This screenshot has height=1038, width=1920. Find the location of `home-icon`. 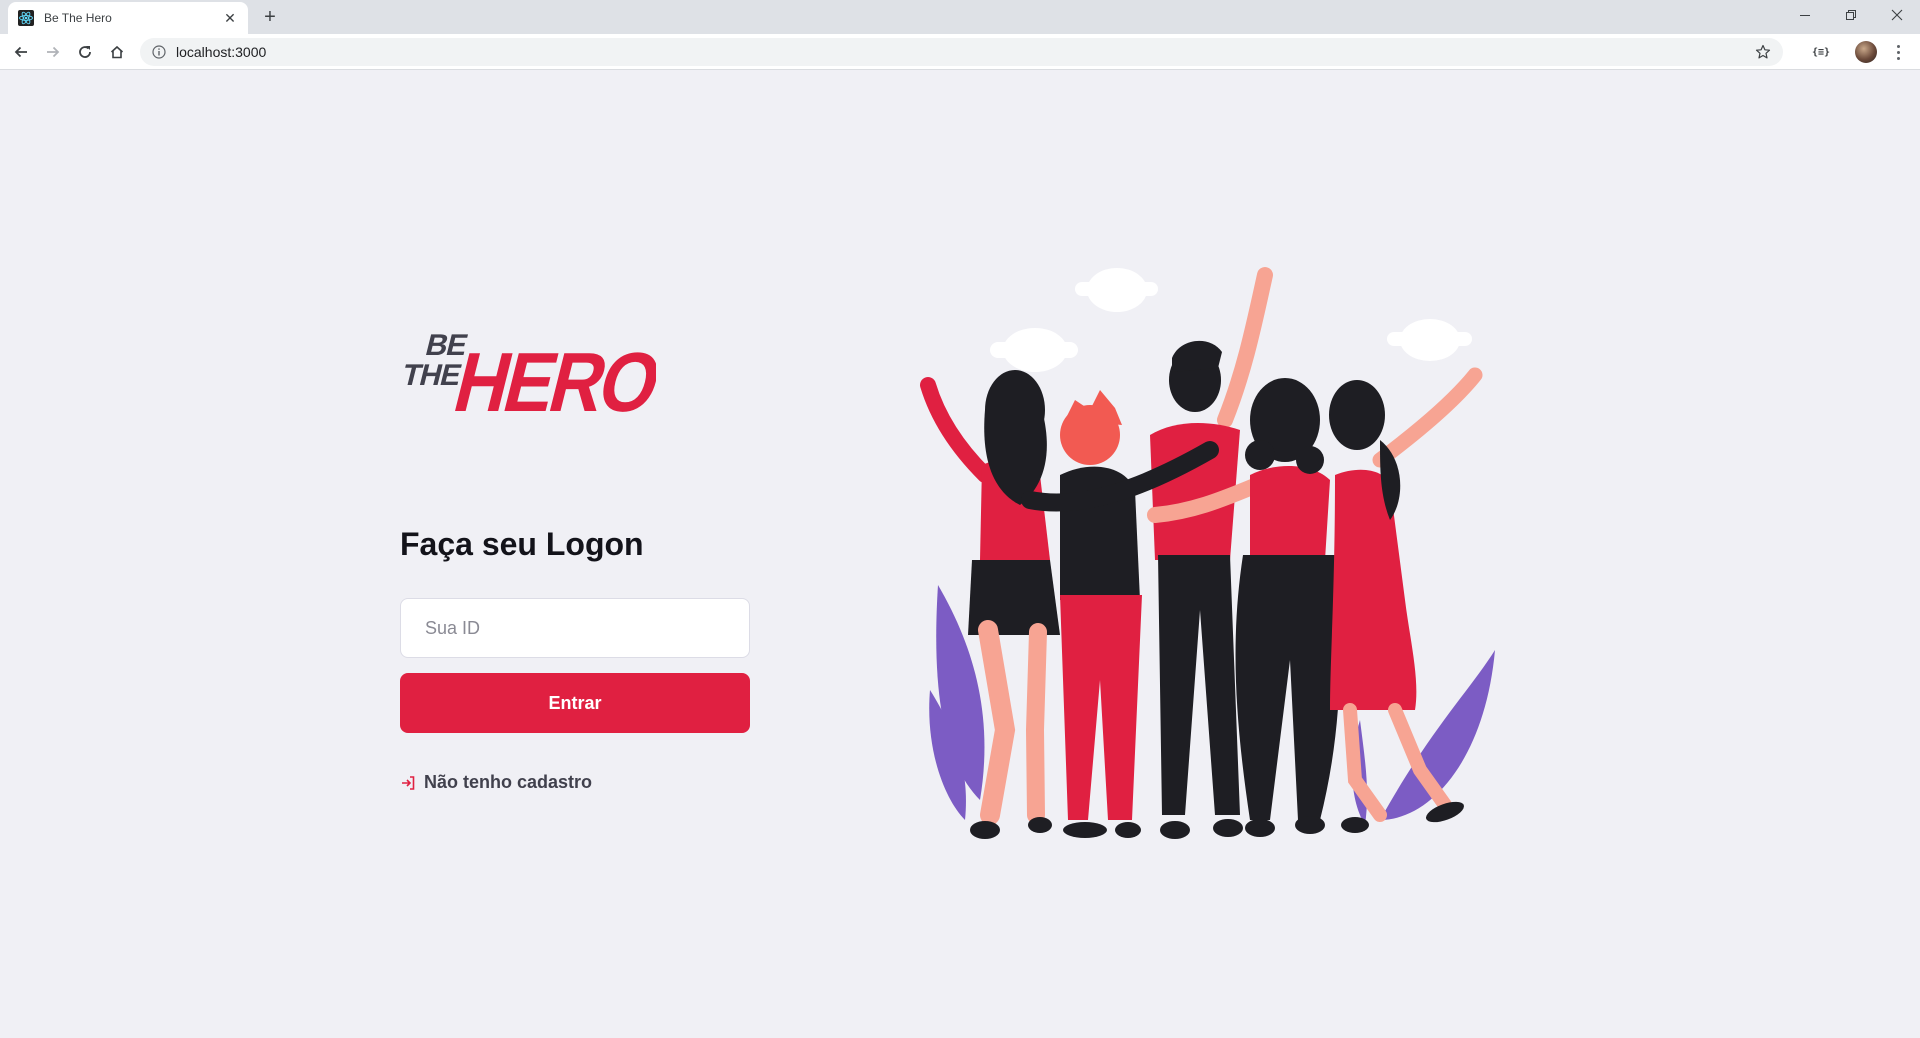

home-icon is located at coordinates (117, 52).